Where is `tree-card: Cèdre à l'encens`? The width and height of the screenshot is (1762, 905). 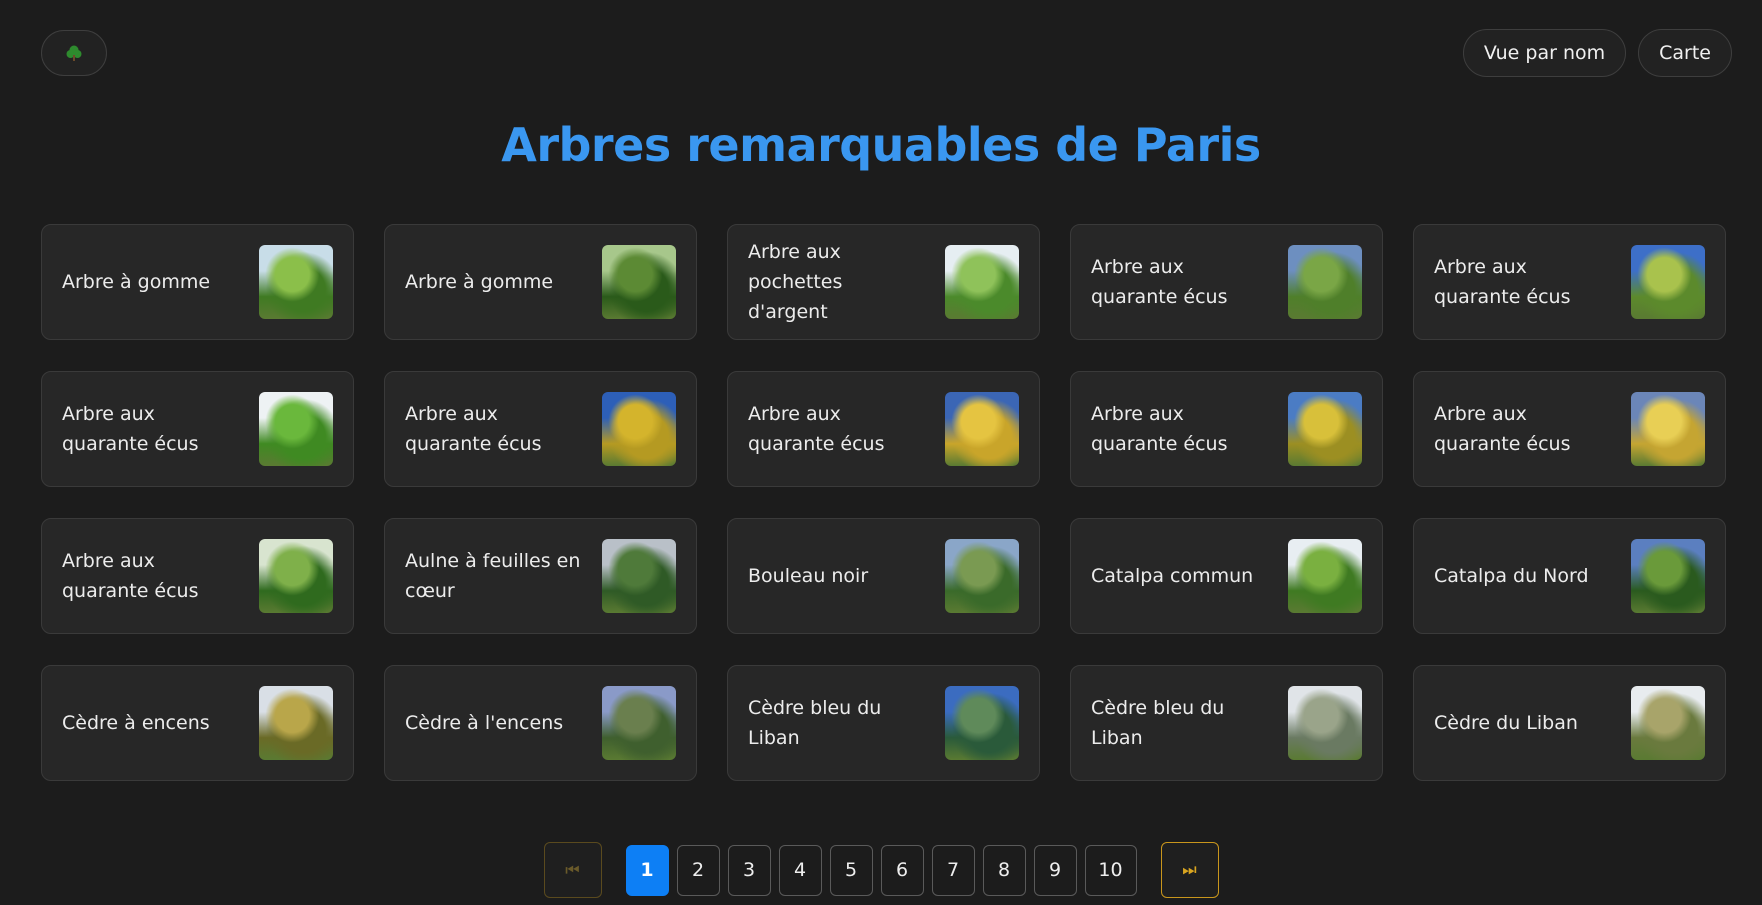
tree-card: Cèdre à l'encens is located at coordinates (540, 723).